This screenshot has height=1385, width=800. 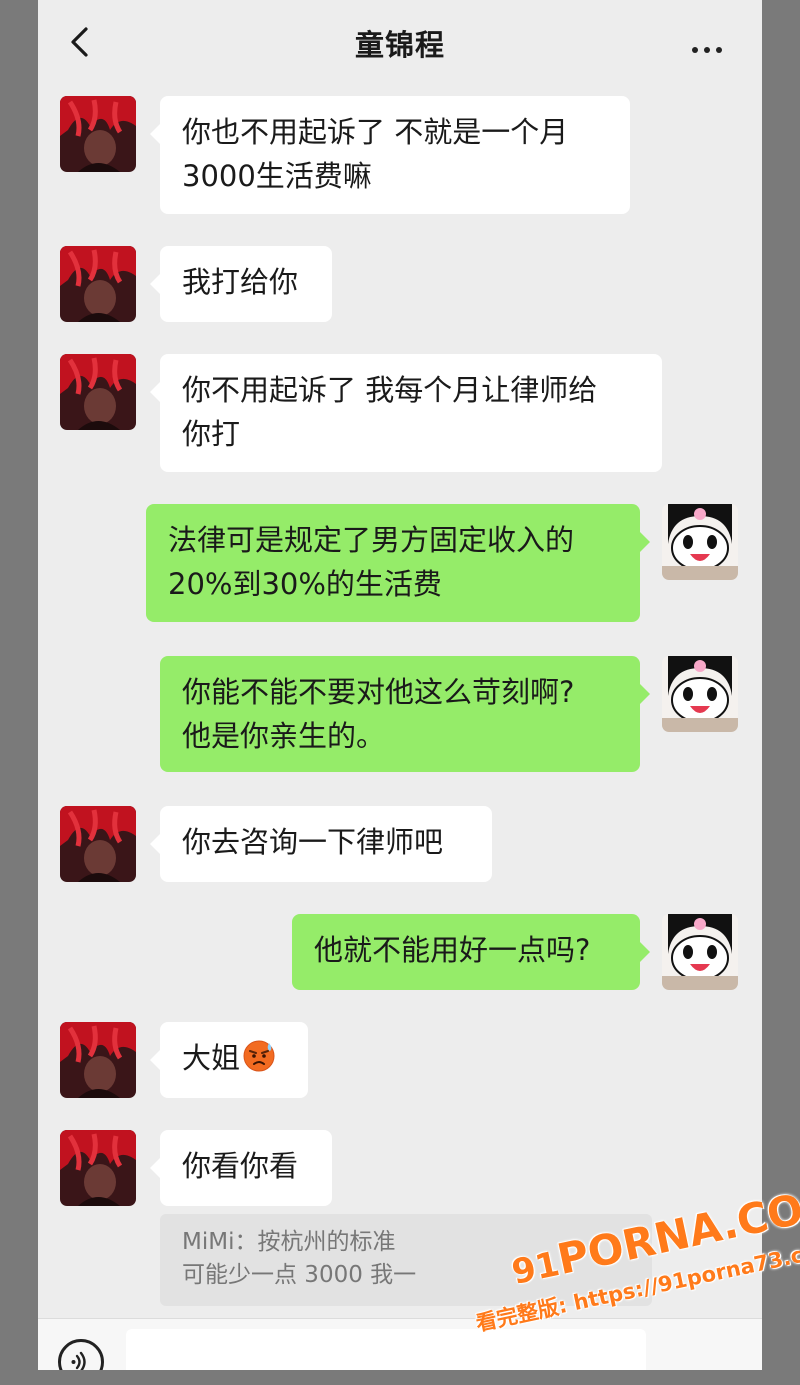 What do you see at coordinates (710, 45) in the screenshot?
I see `more-dots-icon` at bounding box center [710, 45].